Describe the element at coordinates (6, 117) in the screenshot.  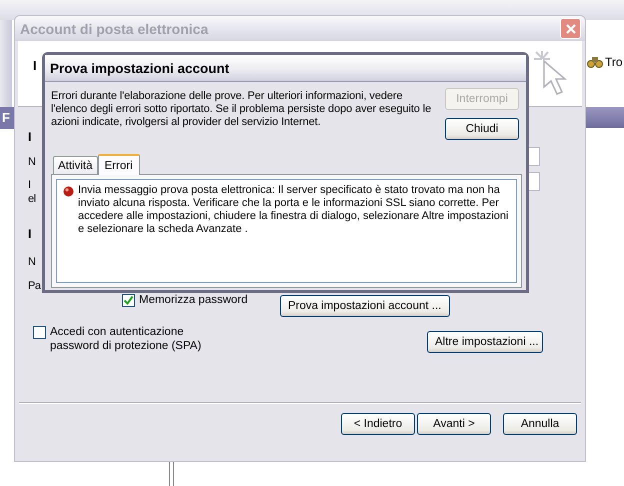
I see `pane-title: F` at that location.